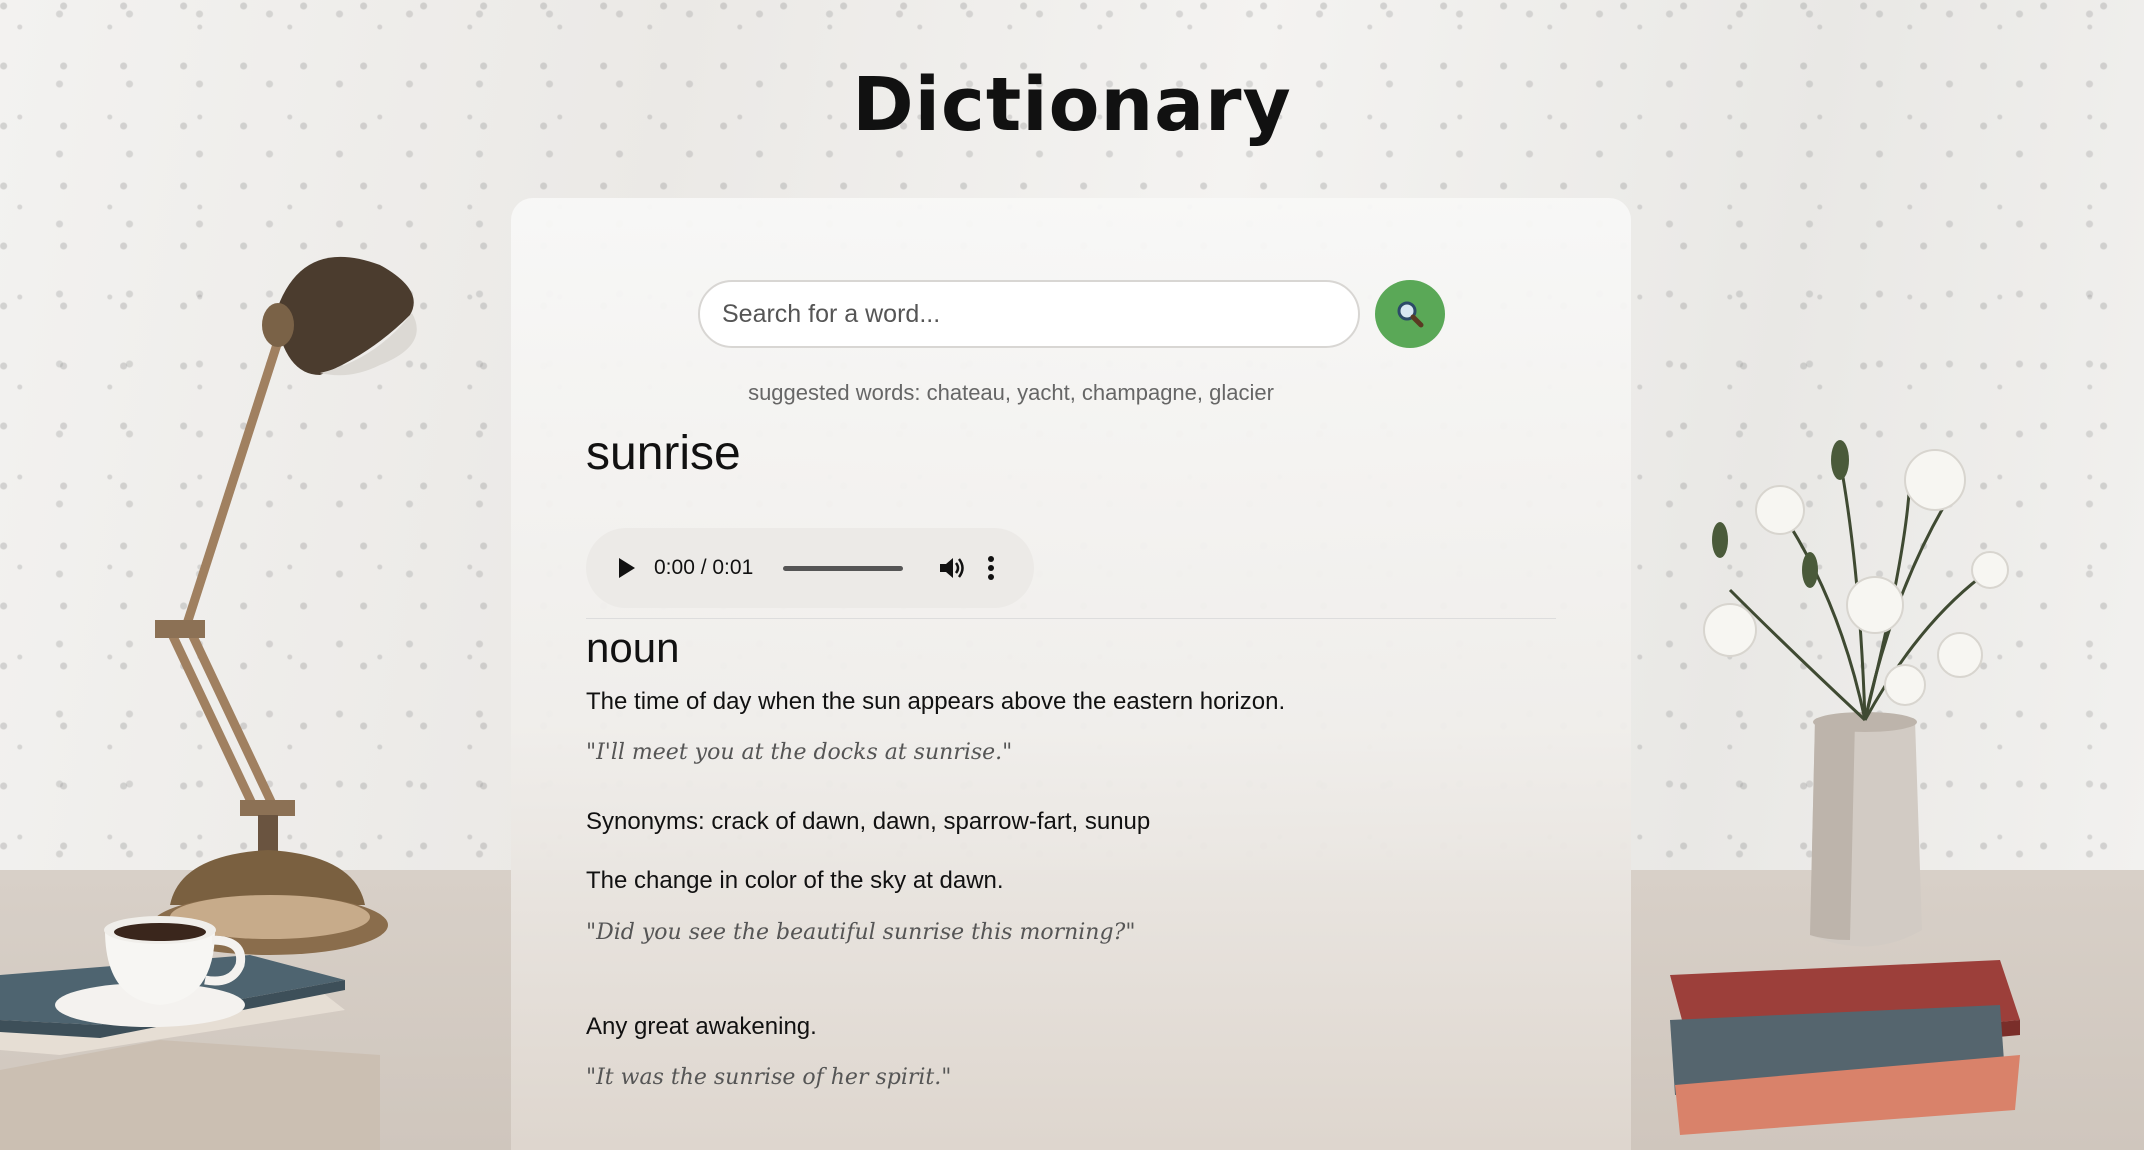 The image size is (2144, 1150). I want to click on pronunciation-audio-player: 0:00 / 0:01, so click(810, 568).